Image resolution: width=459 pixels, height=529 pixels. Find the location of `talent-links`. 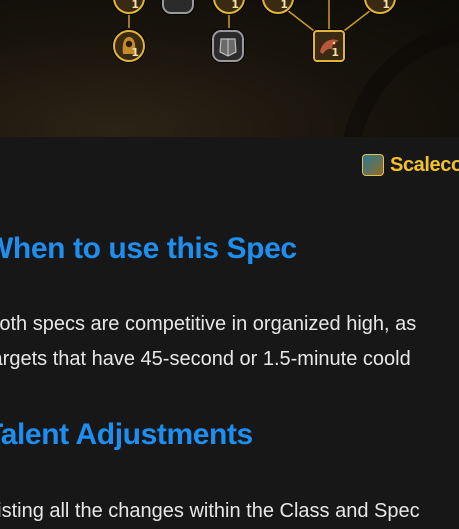

talent-links is located at coordinates (250, 17).